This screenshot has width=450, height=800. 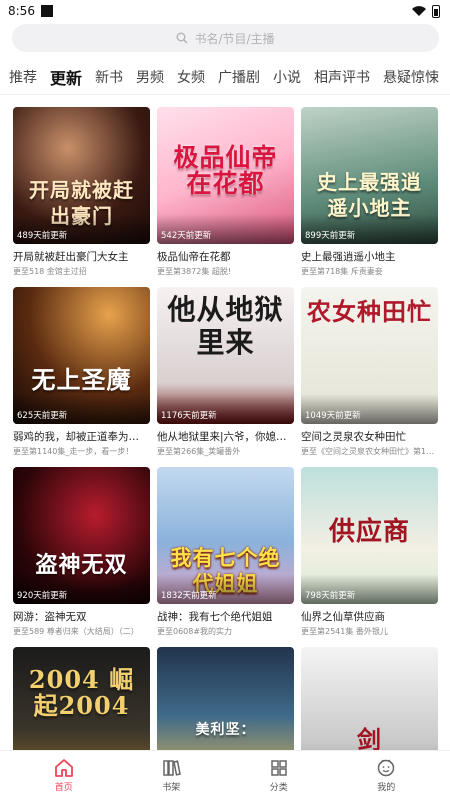 I want to click on nav-category: 分类, so click(x=279, y=775).